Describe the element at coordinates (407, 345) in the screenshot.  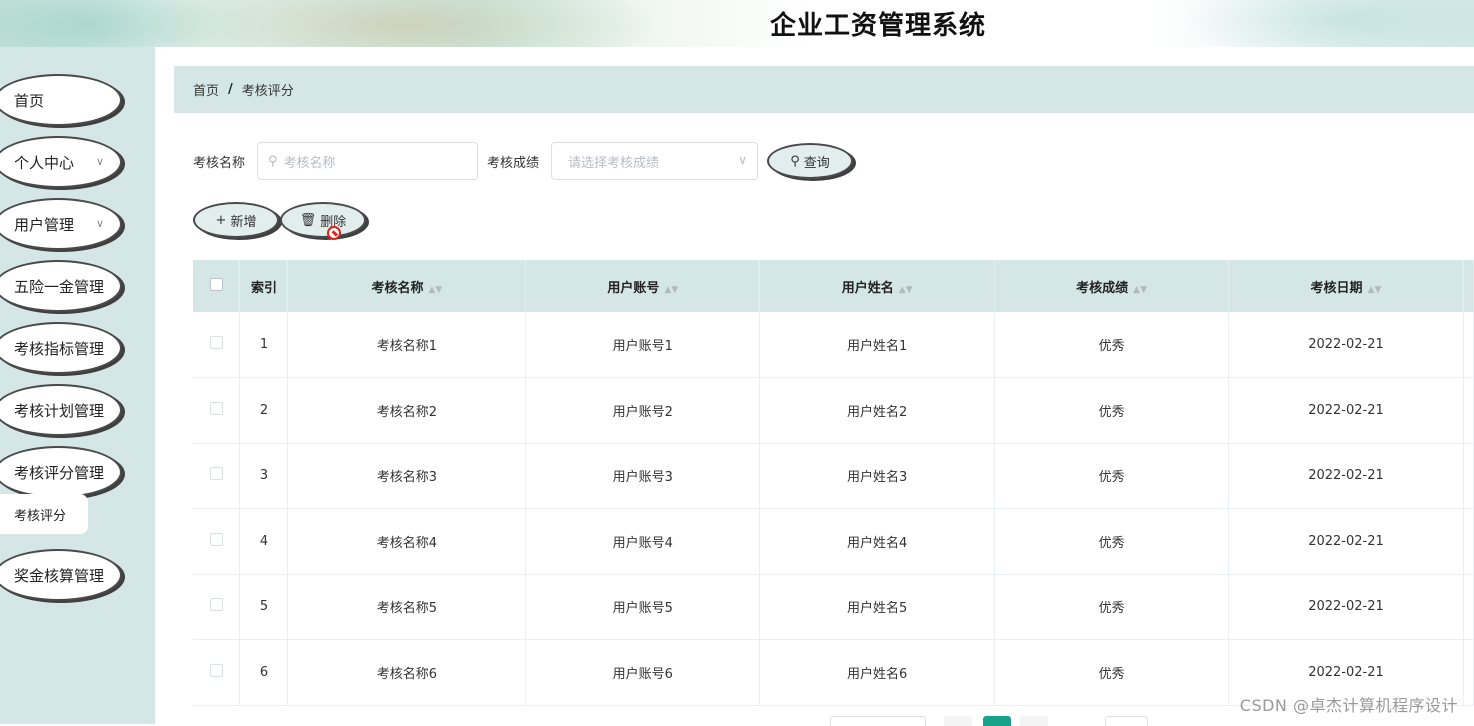
I see `cell-name: 考核名称1` at that location.